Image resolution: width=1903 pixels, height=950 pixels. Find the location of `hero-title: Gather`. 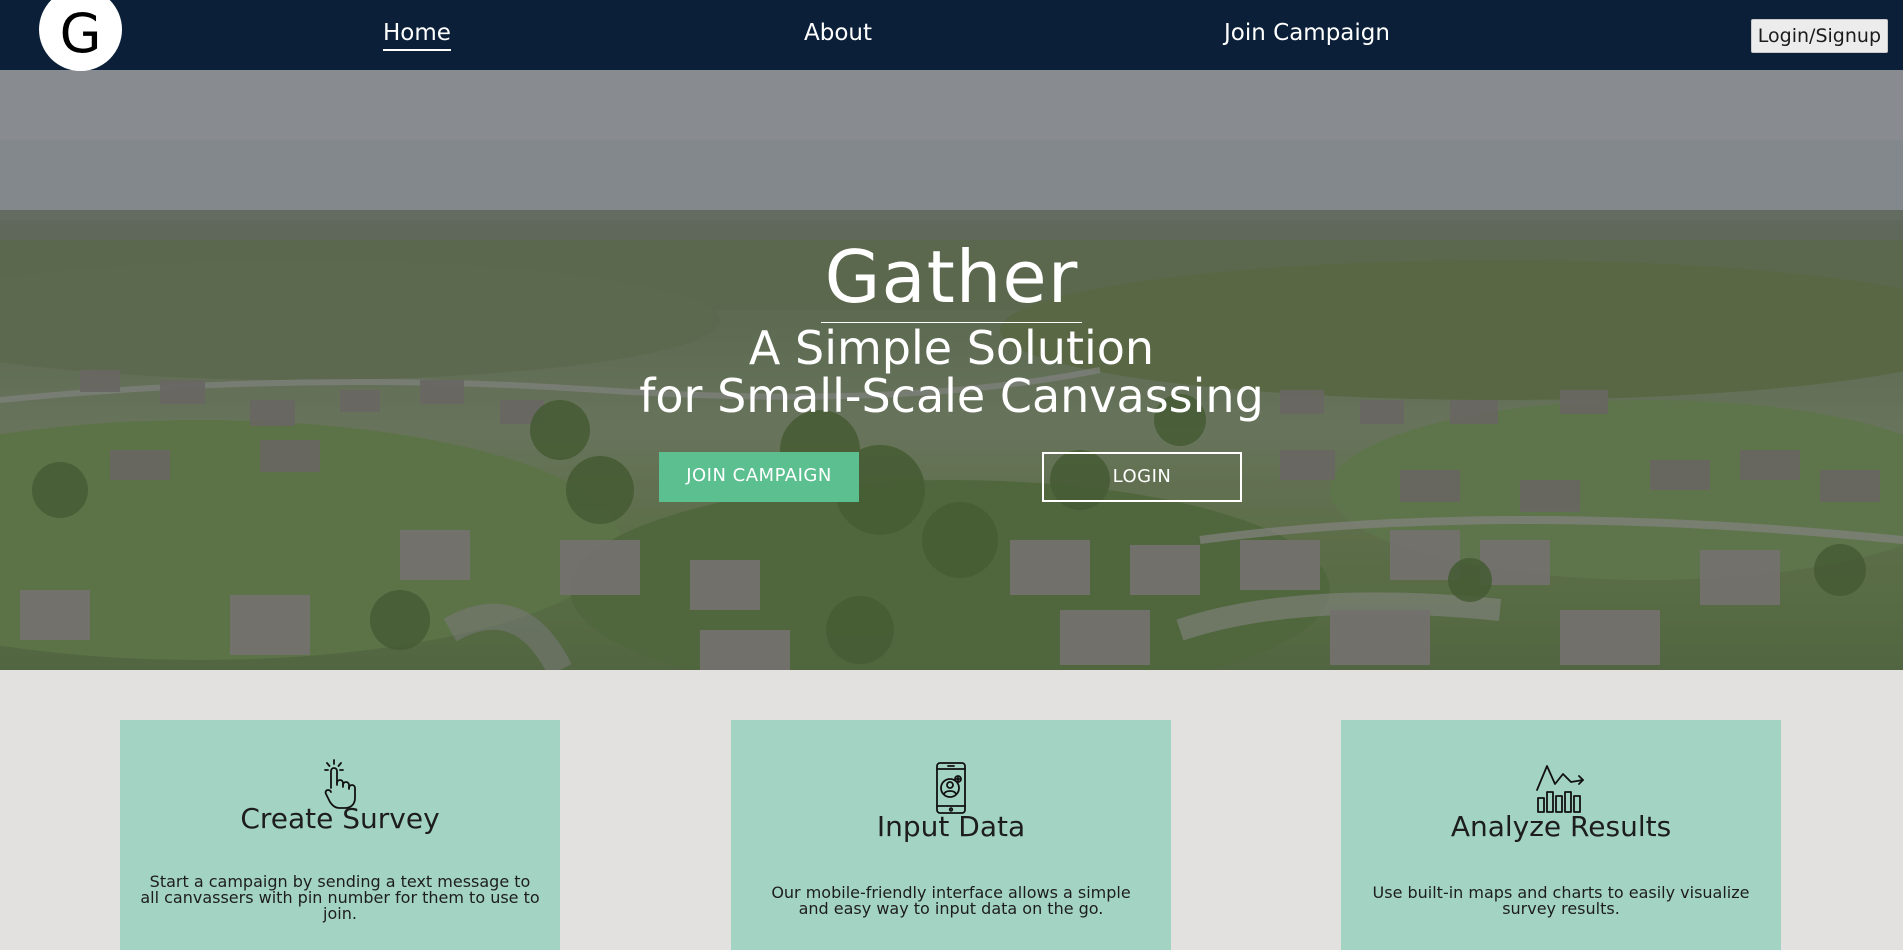

hero-title: Gather is located at coordinates (951, 278).